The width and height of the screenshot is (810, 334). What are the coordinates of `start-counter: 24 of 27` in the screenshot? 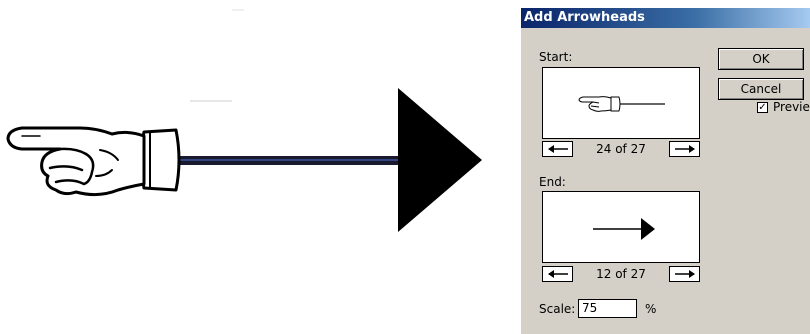 It's located at (621, 149).